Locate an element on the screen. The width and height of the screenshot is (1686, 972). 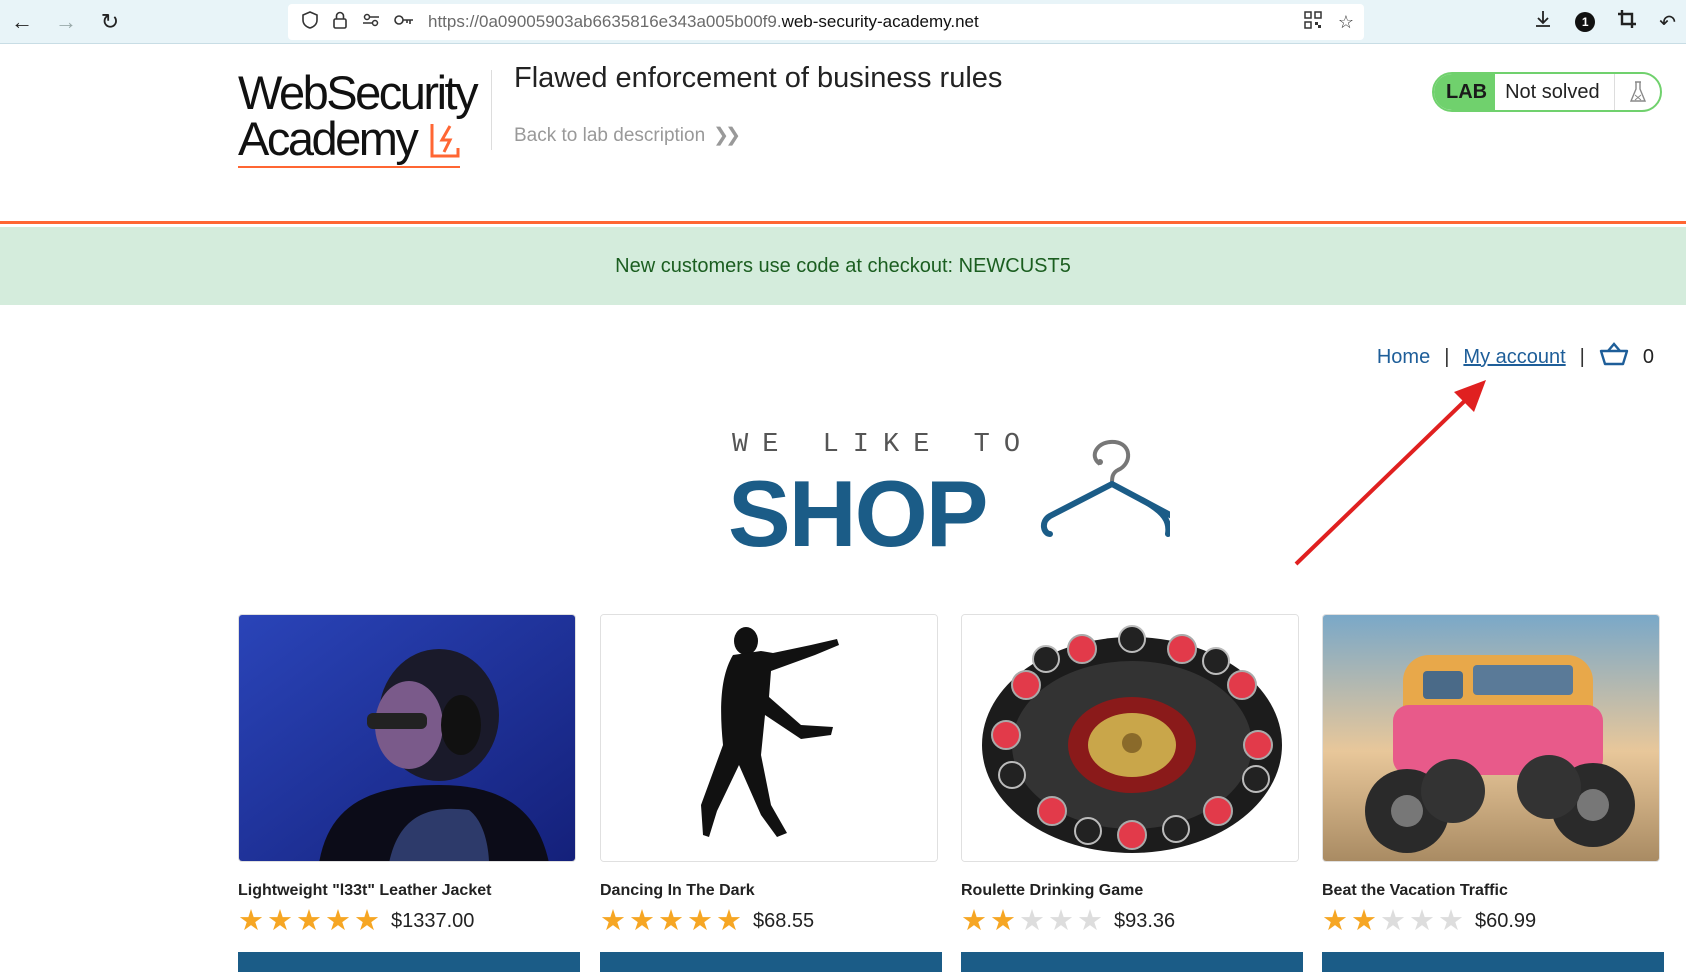
product-rating: ★ ★ ★ ★ ★ $93.36 is located at coordinates (1131, 921).